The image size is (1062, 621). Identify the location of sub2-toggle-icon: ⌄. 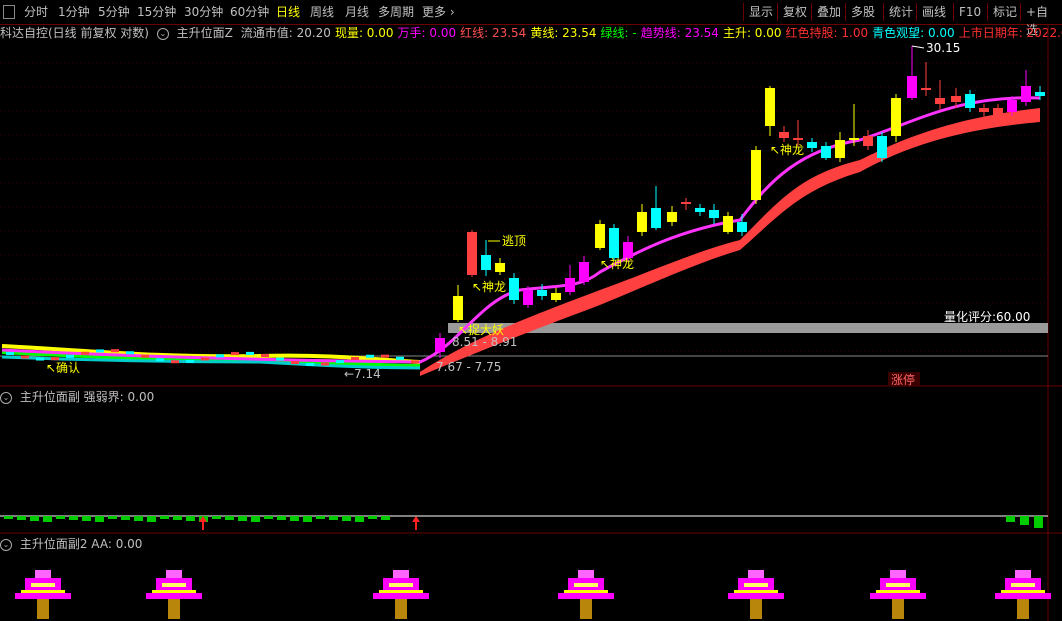
(6, 544).